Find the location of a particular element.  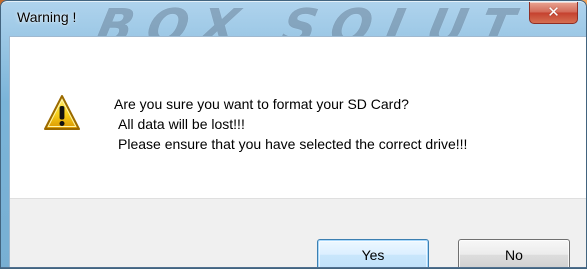

window-title: Warning ! is located at coordinates (47, 17).